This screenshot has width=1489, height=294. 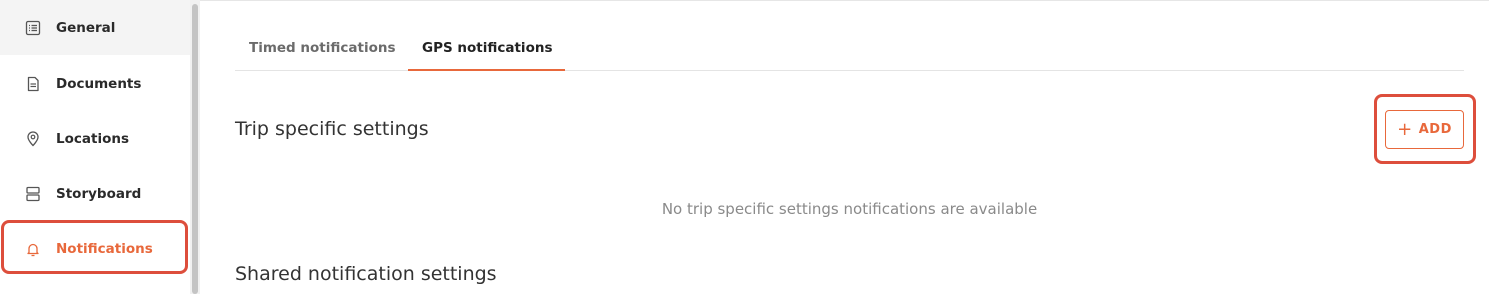 What do you see at coordinates (33, 249) in the screenshot?
I see `bell-icon` at bounding box center [33, 249].